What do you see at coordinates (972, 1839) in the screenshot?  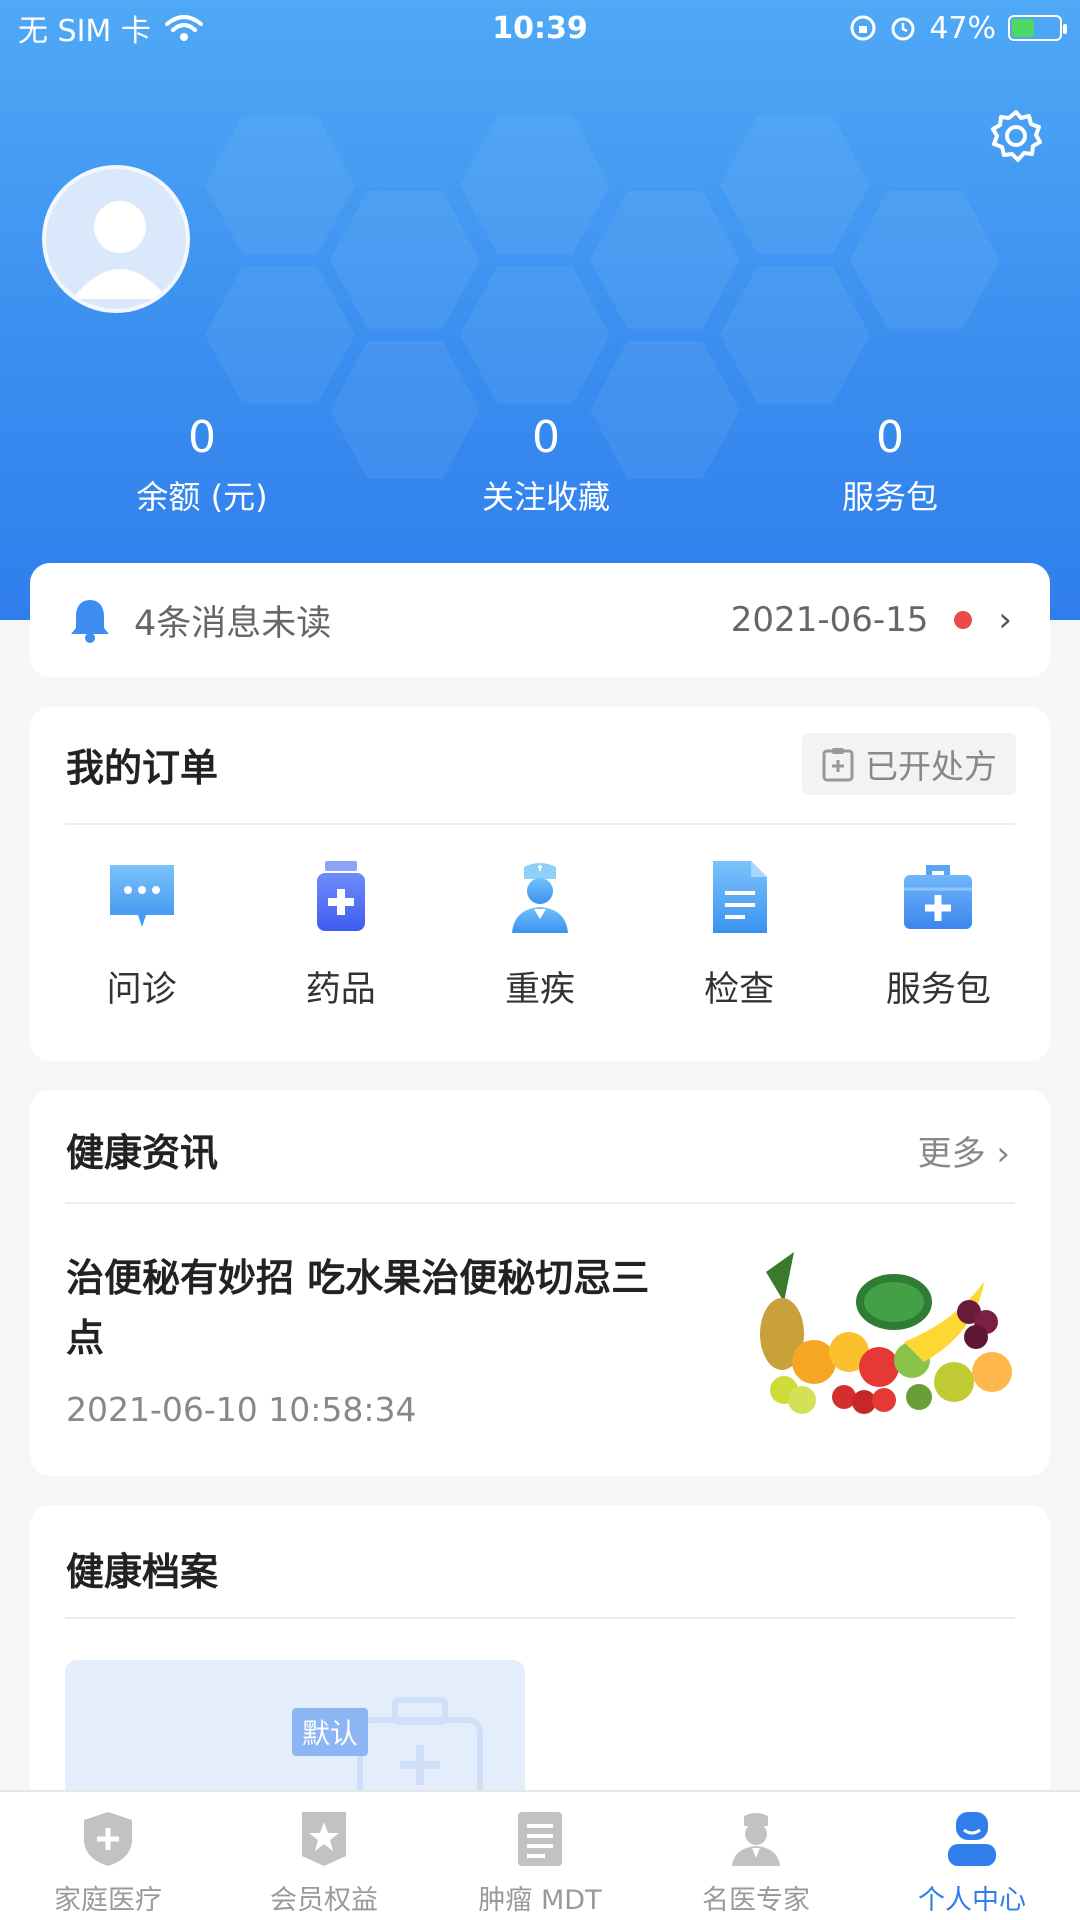 I see `person-icon` at bounding box center [972, 1839].